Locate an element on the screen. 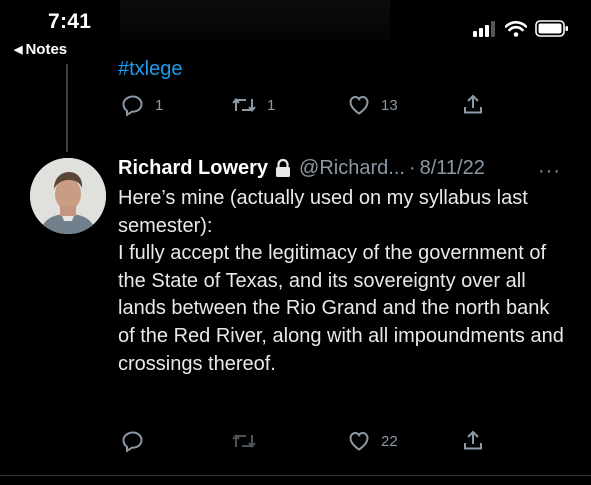  like-count: 13 is located at coordinates (389, 105).